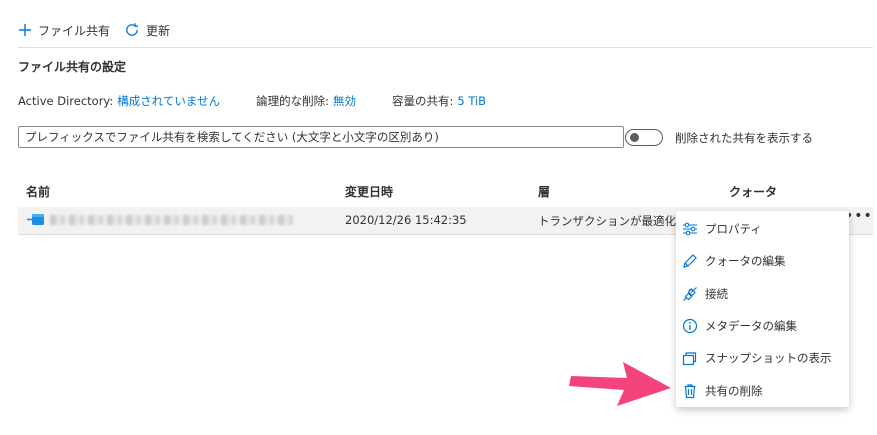  I want to click on menu-item-label: クォータの編集, so click(745, 261).